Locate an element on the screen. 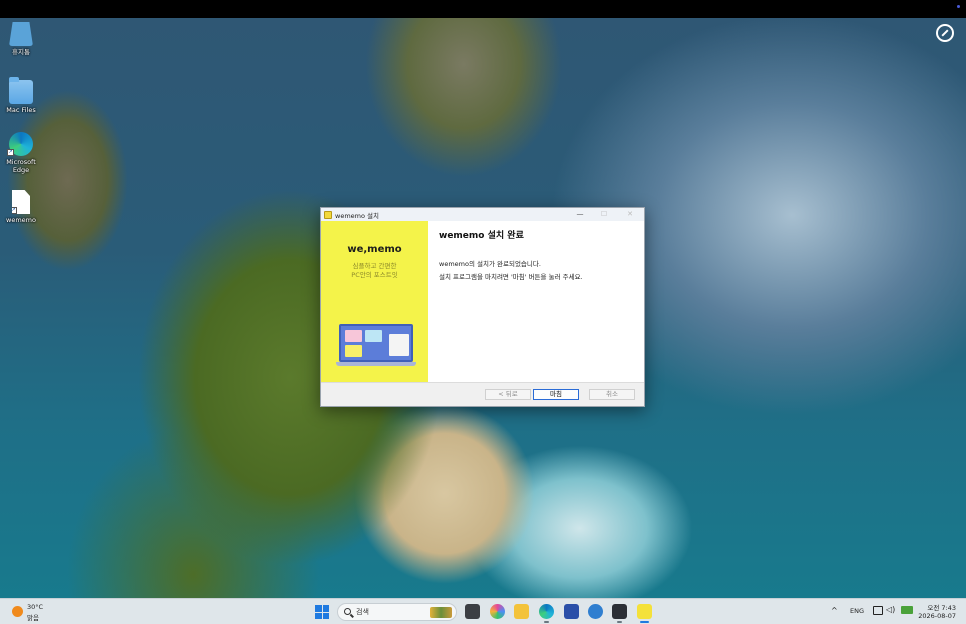 This screenshot has width=966, height=624. taskbar-search-box: 검색 is located at coordinates (397, 612).